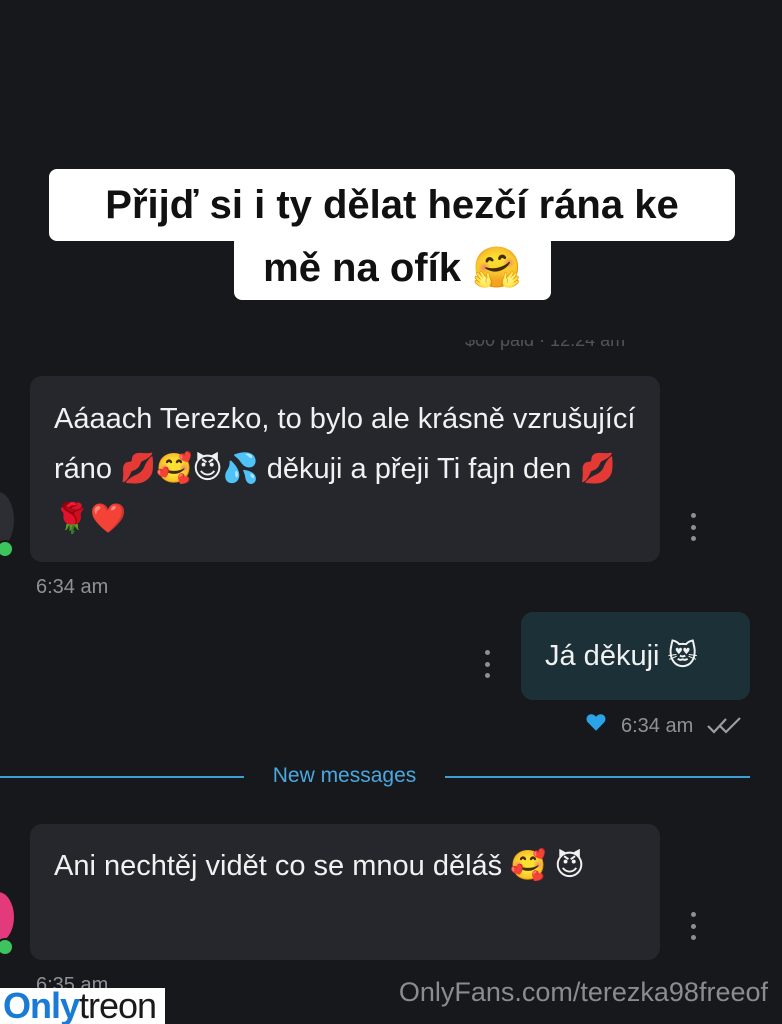  I want to click on new-messages-divider-label: New messages, so click(344, 775).